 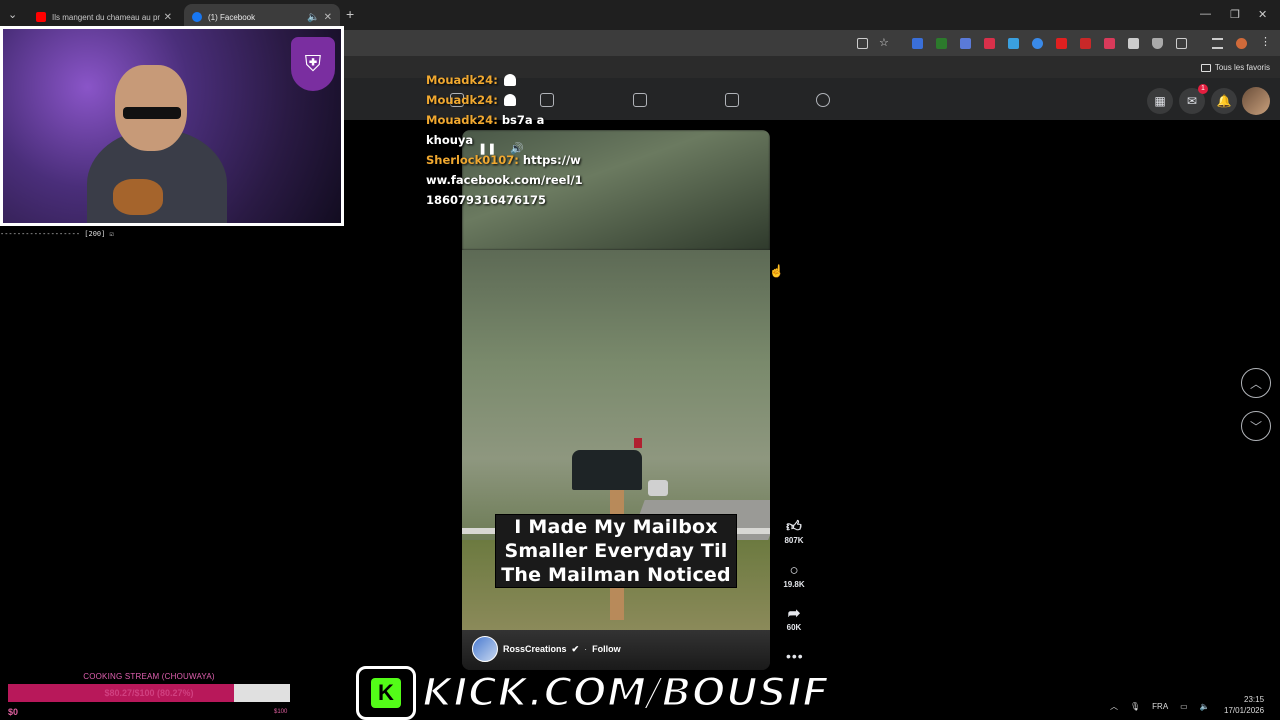 What do you see at coordinates (485, 649) in the screenshot?
I see `author-avatar` at bounding box center [485, 649].